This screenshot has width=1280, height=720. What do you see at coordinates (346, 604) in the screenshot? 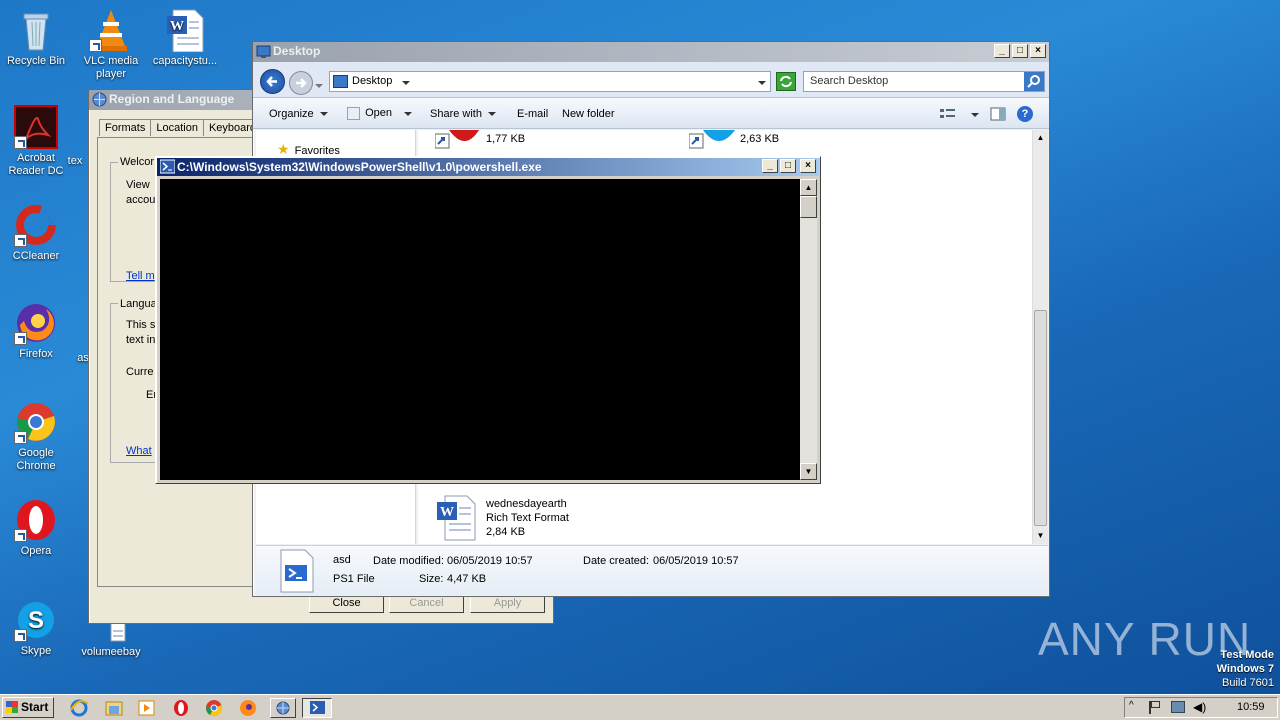
I see `close-button: Close` at bounding box center [346, 604].